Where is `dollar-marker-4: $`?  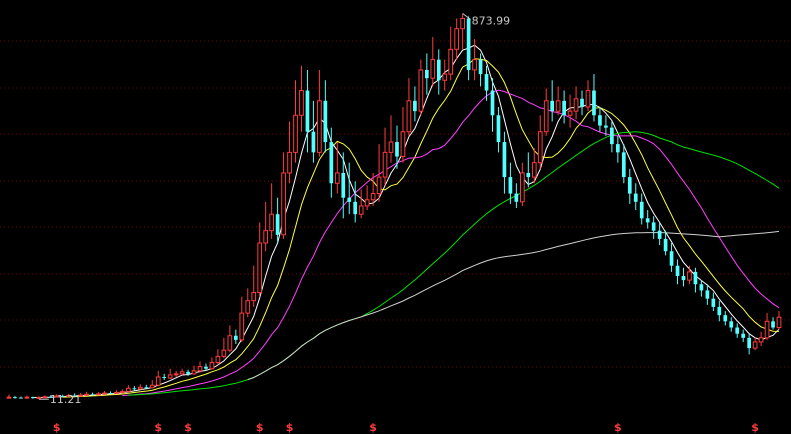
dollar-marker-4: $ is located at coordinates (290, 427).